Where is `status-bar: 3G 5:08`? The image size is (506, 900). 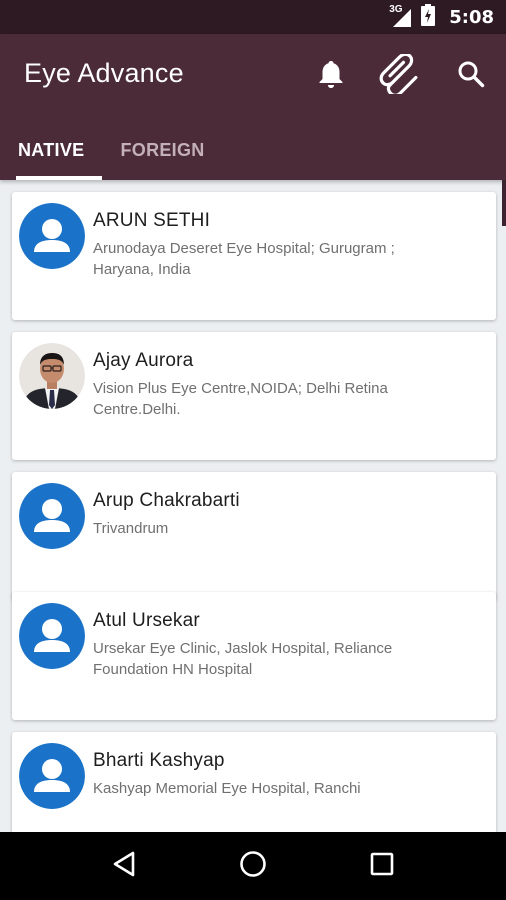
status-bar: 3G 5:08 is located at coordinates (253, 17).